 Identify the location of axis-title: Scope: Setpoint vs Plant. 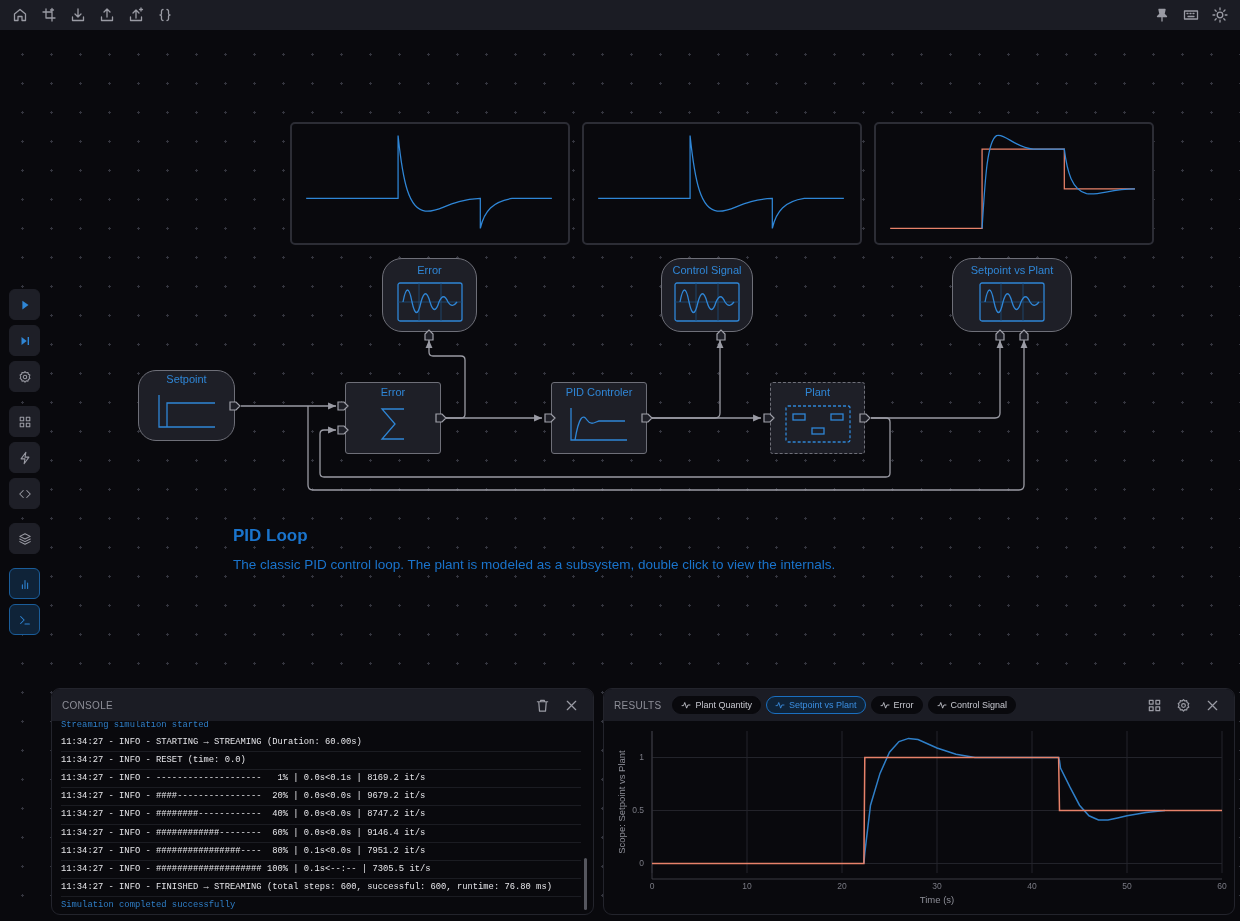
(621, 802).